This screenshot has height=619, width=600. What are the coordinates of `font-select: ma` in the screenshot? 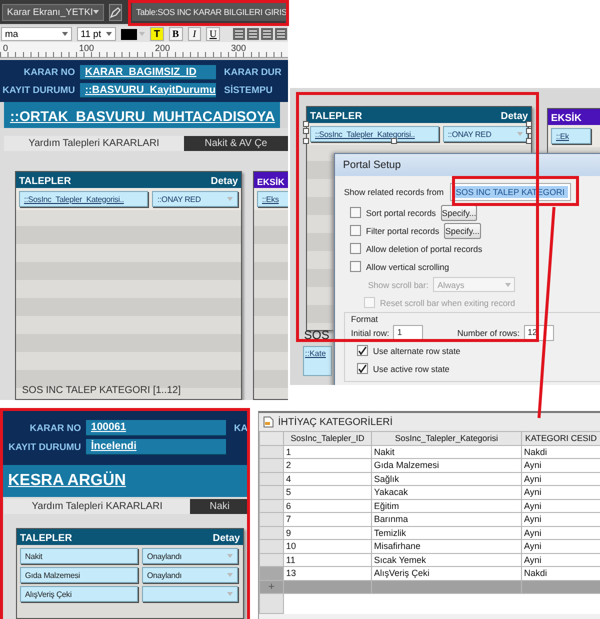 It's located at (36, 34).